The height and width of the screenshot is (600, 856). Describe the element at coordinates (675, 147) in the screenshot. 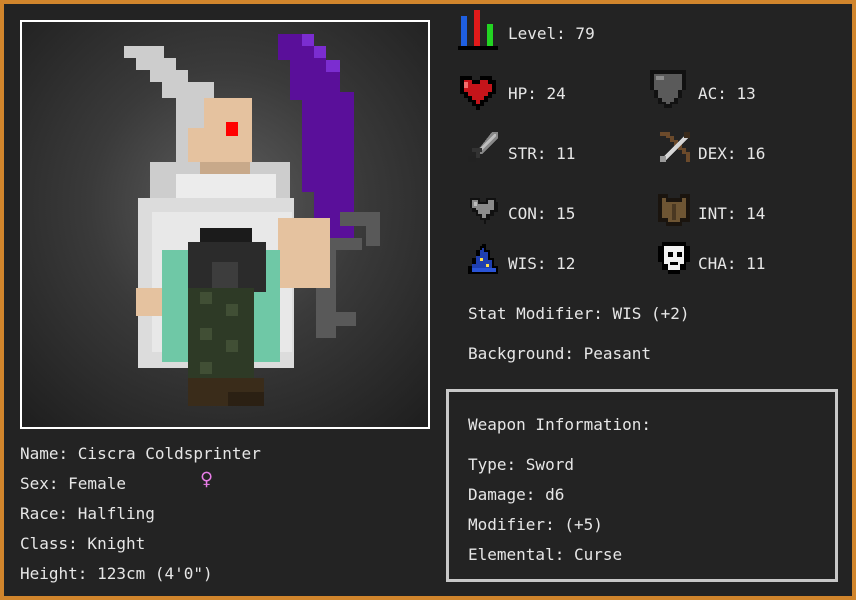

I see `bow-icon` at that location.